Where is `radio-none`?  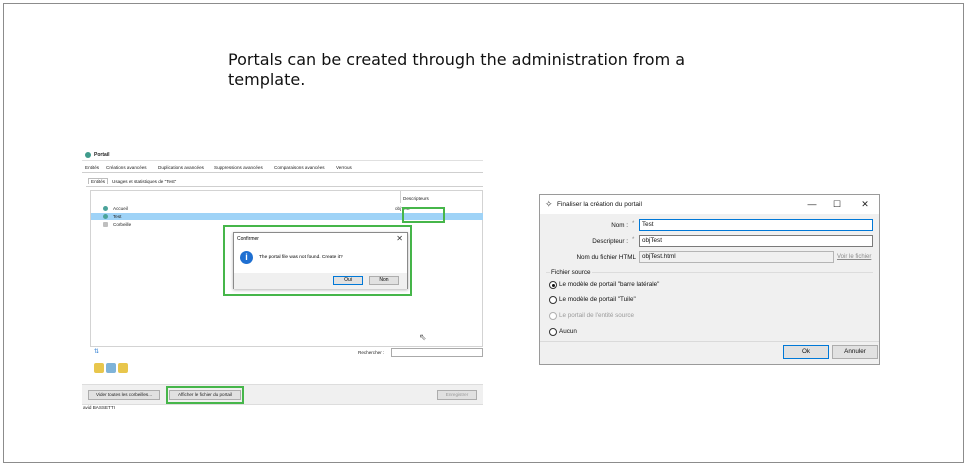 radio-none is located at coordinates (553, 332).